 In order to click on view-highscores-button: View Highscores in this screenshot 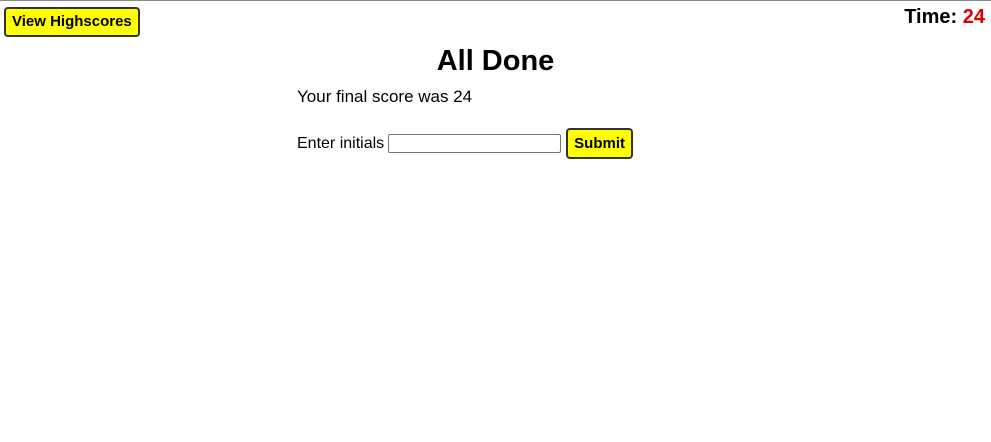, I will do `click(72, 22)`.